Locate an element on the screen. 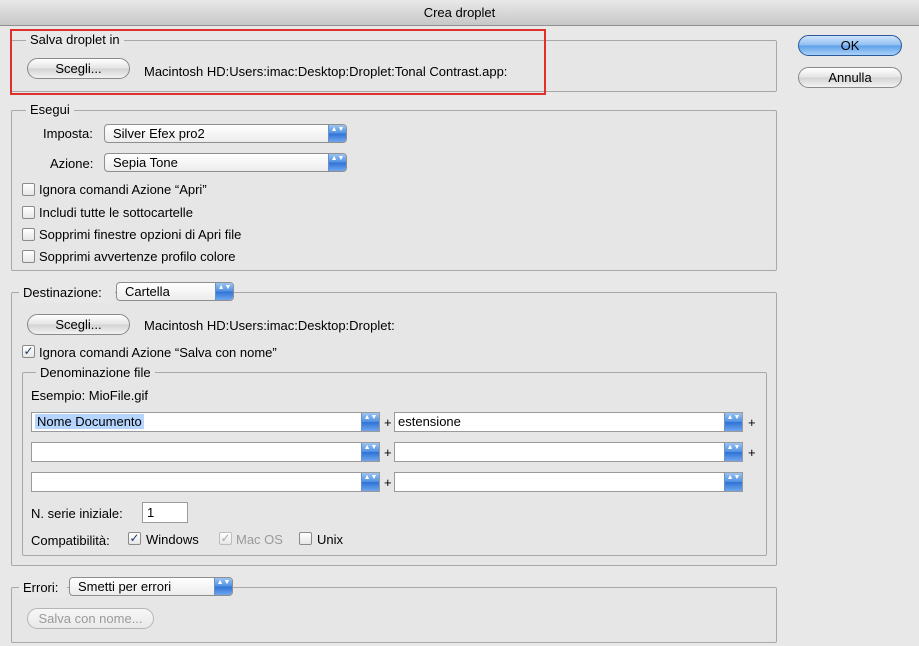  errors-label: Errori: is located at coordinates (41, 587).